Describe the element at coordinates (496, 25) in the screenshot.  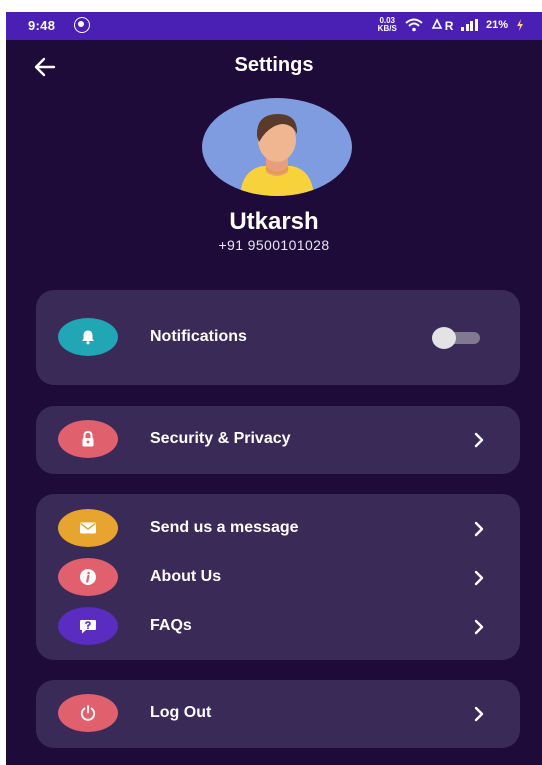
I see `battery-level: 21%` at that location.